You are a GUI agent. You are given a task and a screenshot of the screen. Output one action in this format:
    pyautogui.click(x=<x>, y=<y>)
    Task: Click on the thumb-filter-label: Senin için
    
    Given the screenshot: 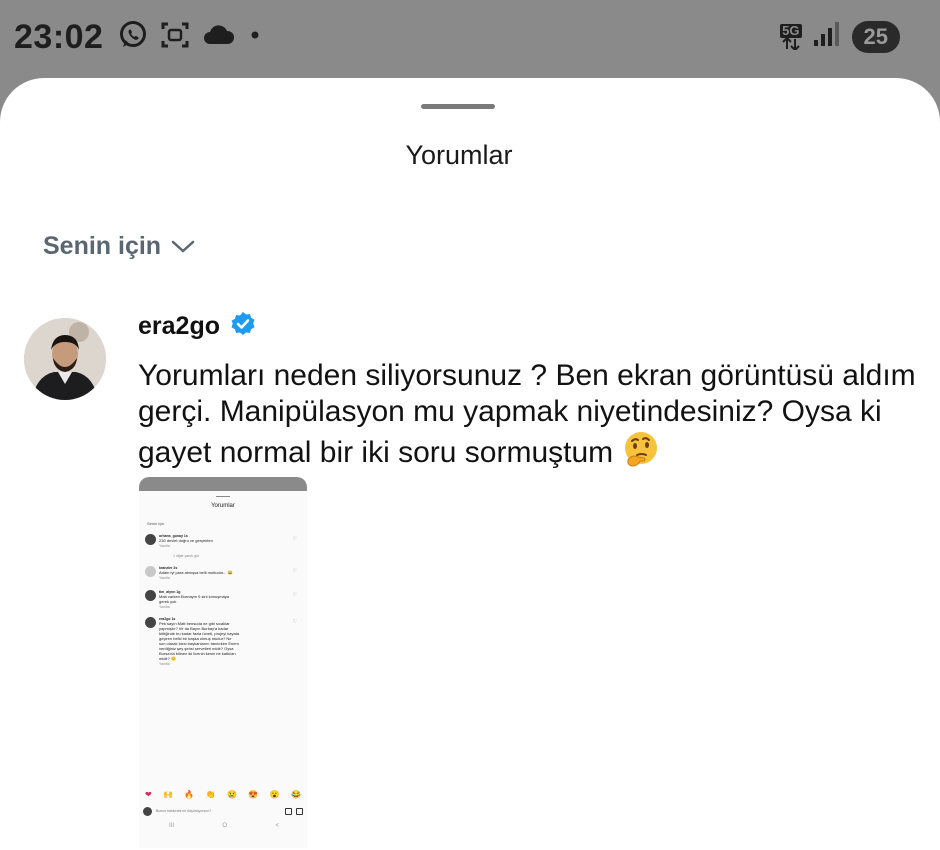 What is the action you would take?
    pyautogui.click(x=156, y=523)
    